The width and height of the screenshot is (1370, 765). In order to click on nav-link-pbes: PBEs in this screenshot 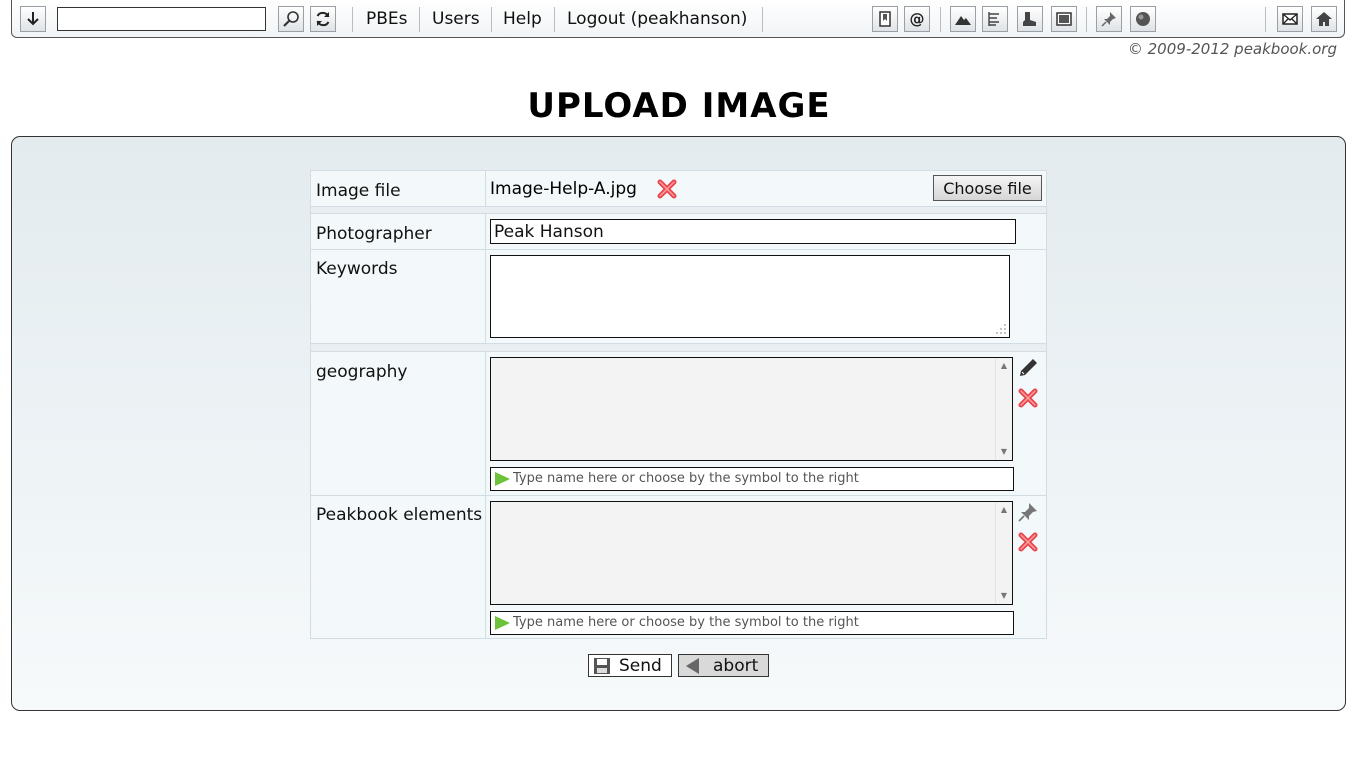, I will do `click(387, 19)`.